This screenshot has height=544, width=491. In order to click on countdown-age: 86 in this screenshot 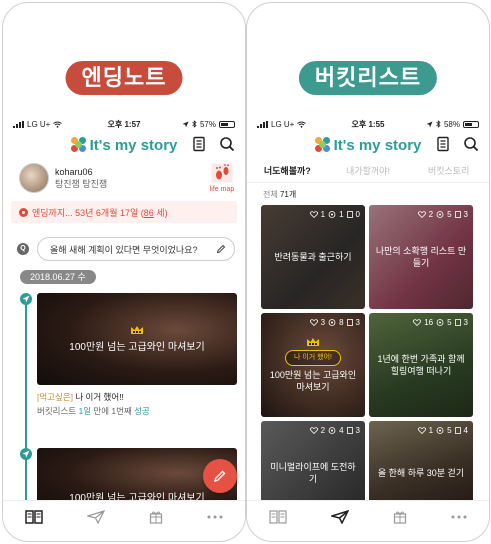, I will do `click(148, 212)`.